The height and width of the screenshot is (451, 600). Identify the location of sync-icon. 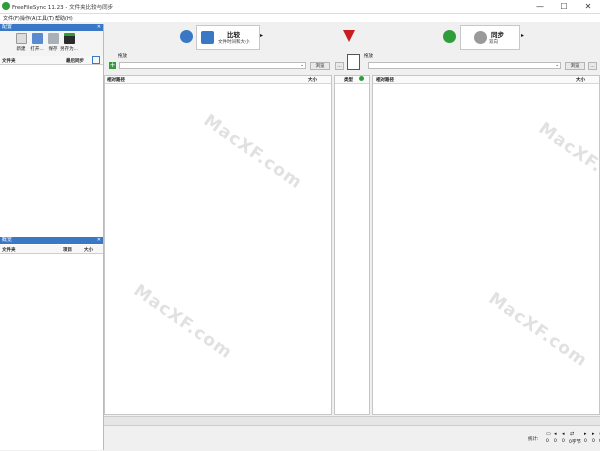
(480, 37).